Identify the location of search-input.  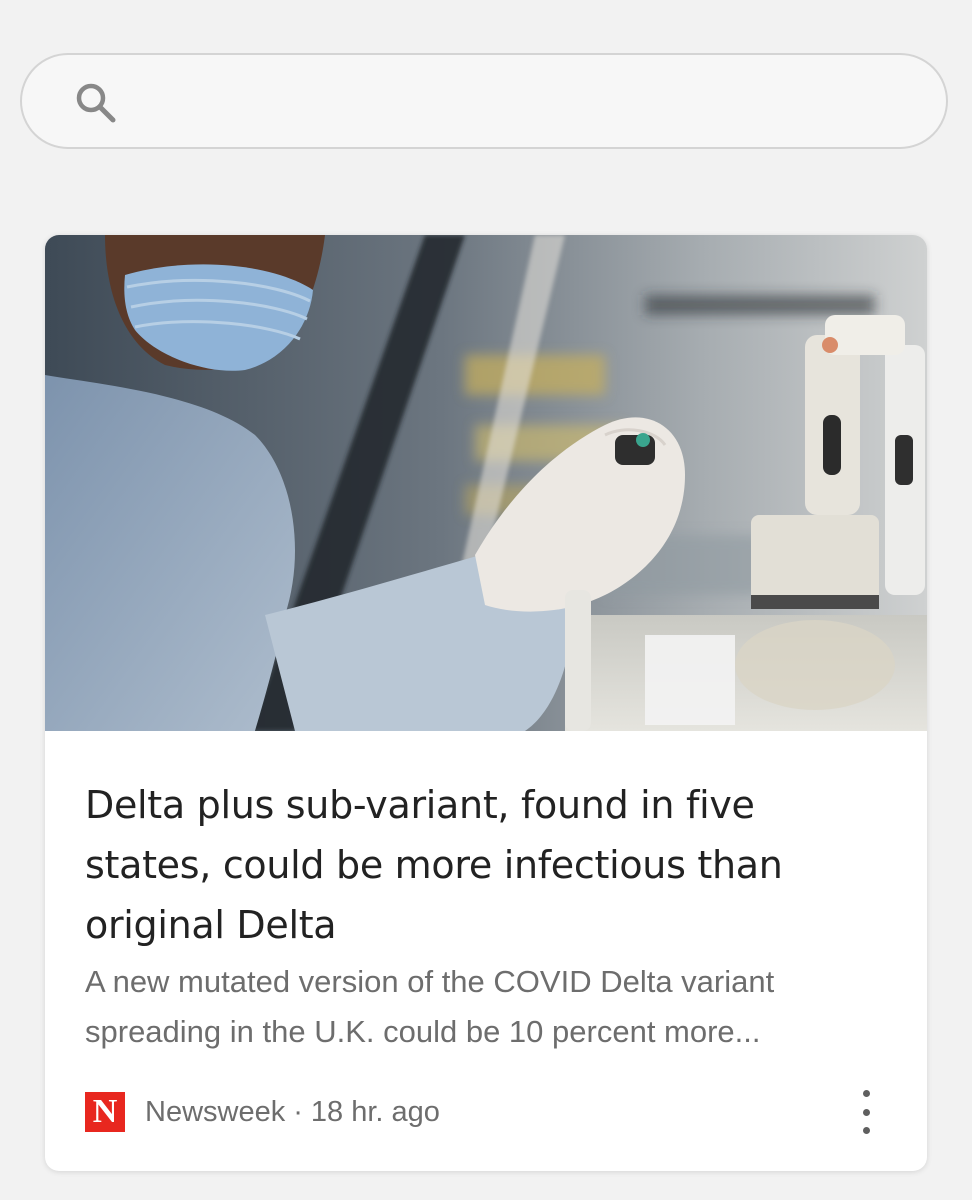
(534, 103).